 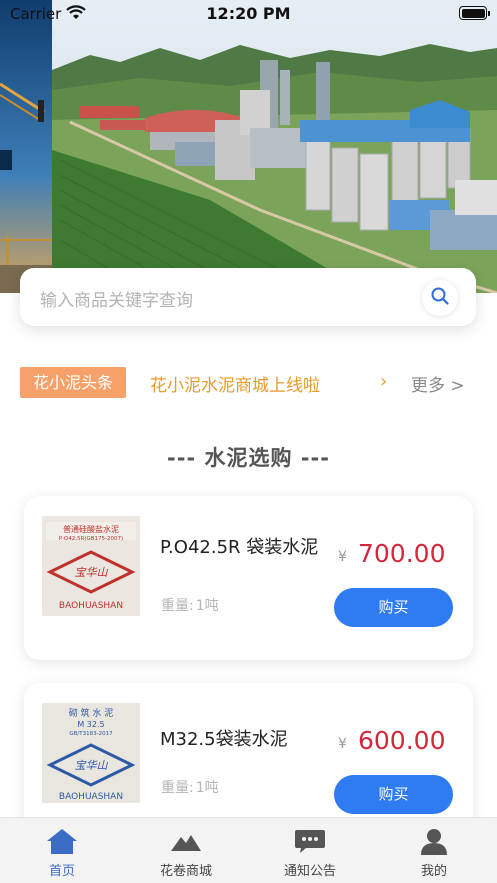 What do you see at coordinates (235, 383) in the screenshot?
I see `news-headline: 花小泥水泥商城上线啦` at bounding box center [235, 383].